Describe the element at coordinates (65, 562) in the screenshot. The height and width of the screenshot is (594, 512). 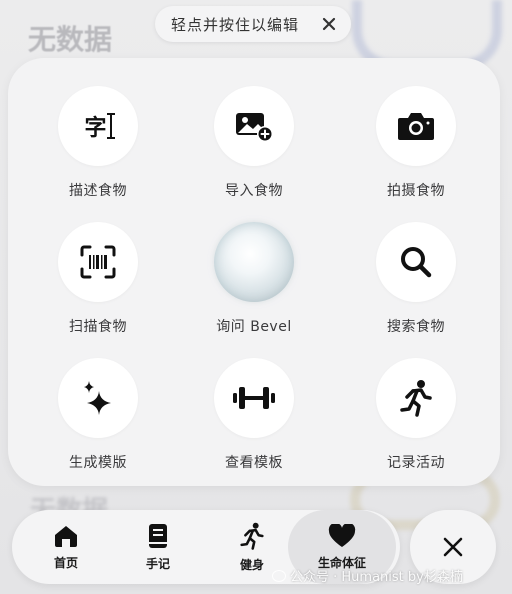
I see `tab-home-label: 首页` at that location.